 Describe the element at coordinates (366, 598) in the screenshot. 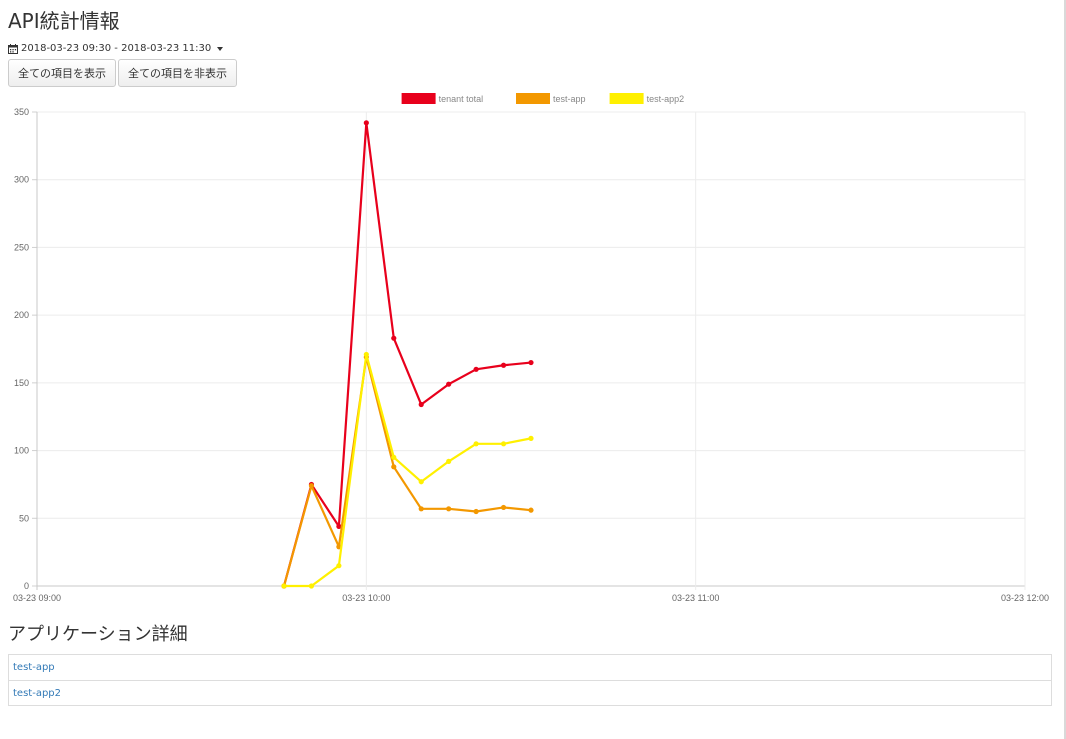

I see `x-tick-label: 03-23 10:00` at that location.